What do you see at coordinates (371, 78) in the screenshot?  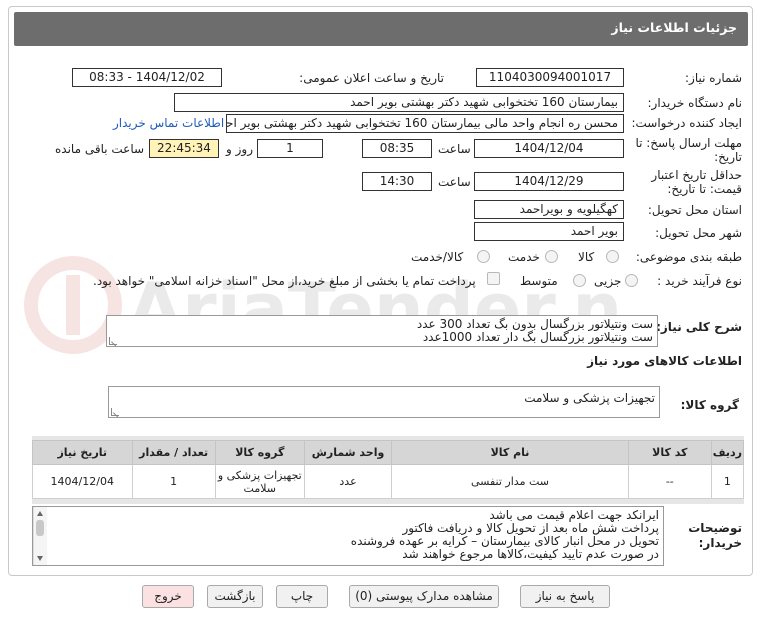 I see `announce-label: تاریخ و ساعت اعلان عمومی:` at bounding box center [371, 78].